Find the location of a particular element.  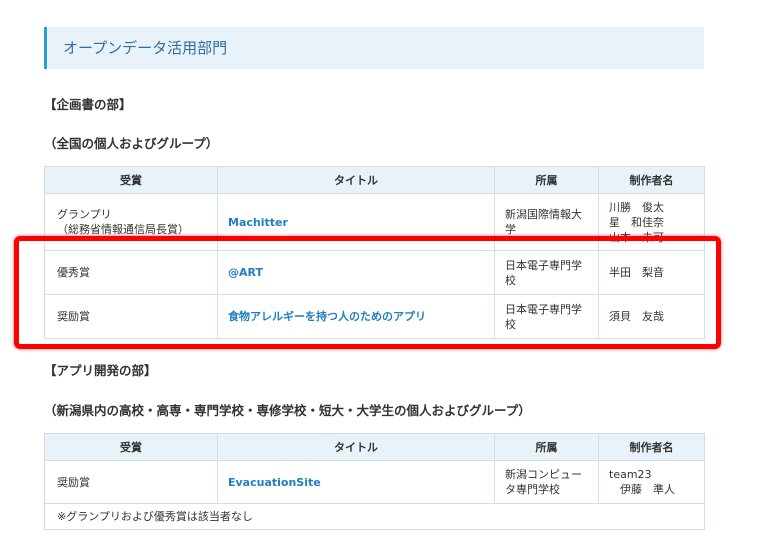

entry-title-link: @ART is located at coordinates (245, 272).